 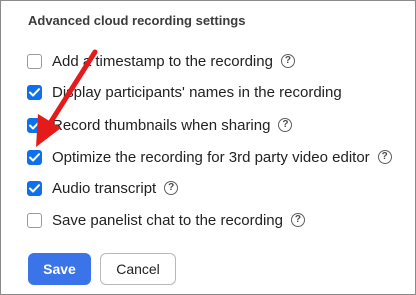 What do you see at coordinates (138, 269) in the screenshot?
I see `cancel-button: Cancel` at bounding box center [138, 269].